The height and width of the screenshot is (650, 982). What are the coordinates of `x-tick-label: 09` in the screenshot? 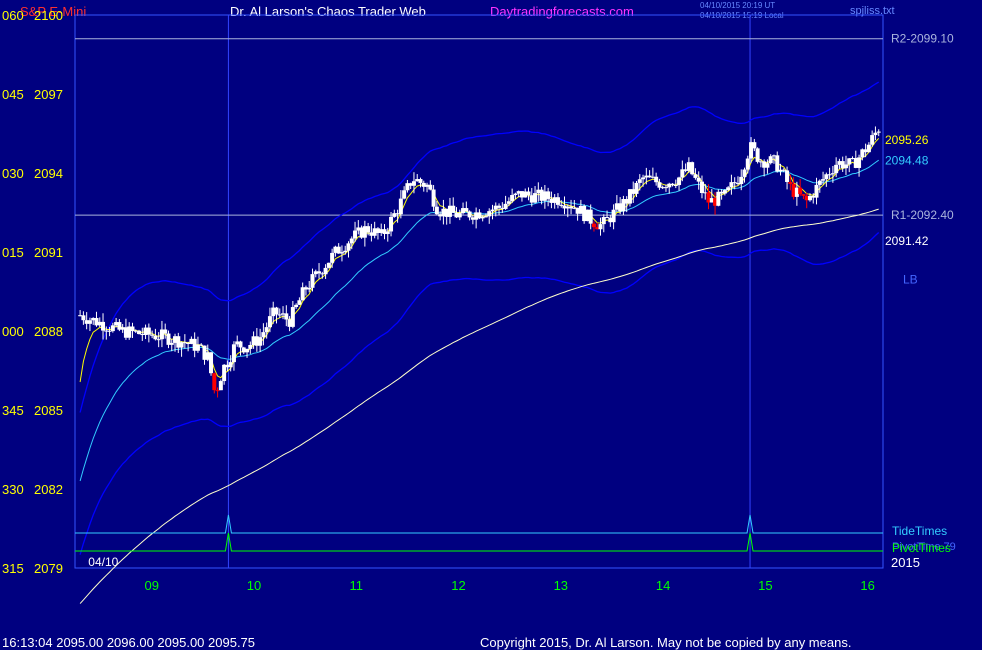 It's located at (151, 585).